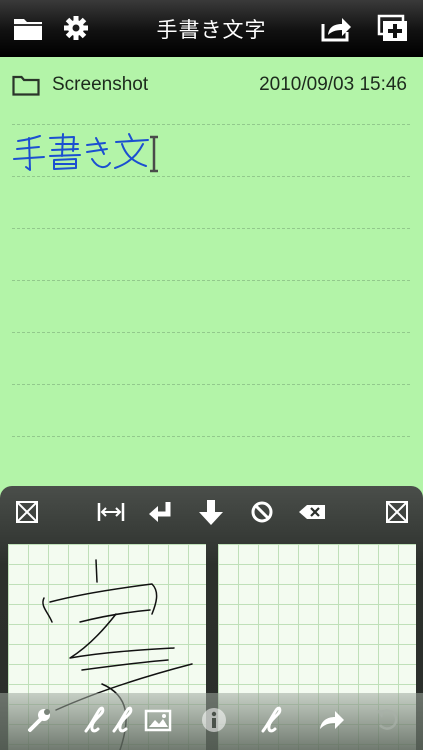 Image resolution: width=423 pixels, height=750 pixels. Describe the element at coordinates (392, 28) in the screenshot. I see `new-note-icon` at that location.